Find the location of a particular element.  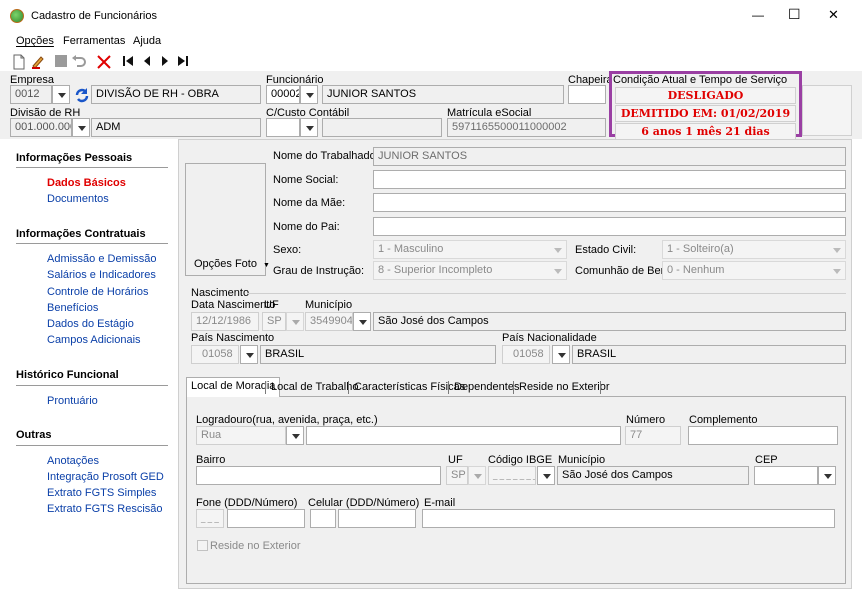

minimize-button: — is located at coordinates (758, 15).